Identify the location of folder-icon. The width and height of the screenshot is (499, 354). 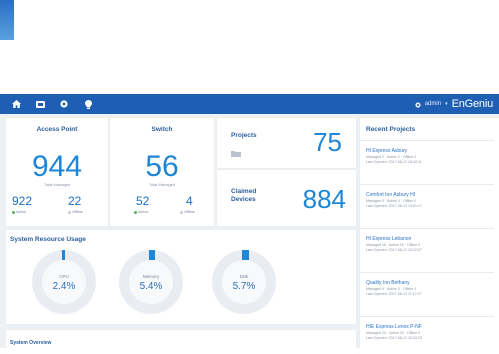
(236, 153).